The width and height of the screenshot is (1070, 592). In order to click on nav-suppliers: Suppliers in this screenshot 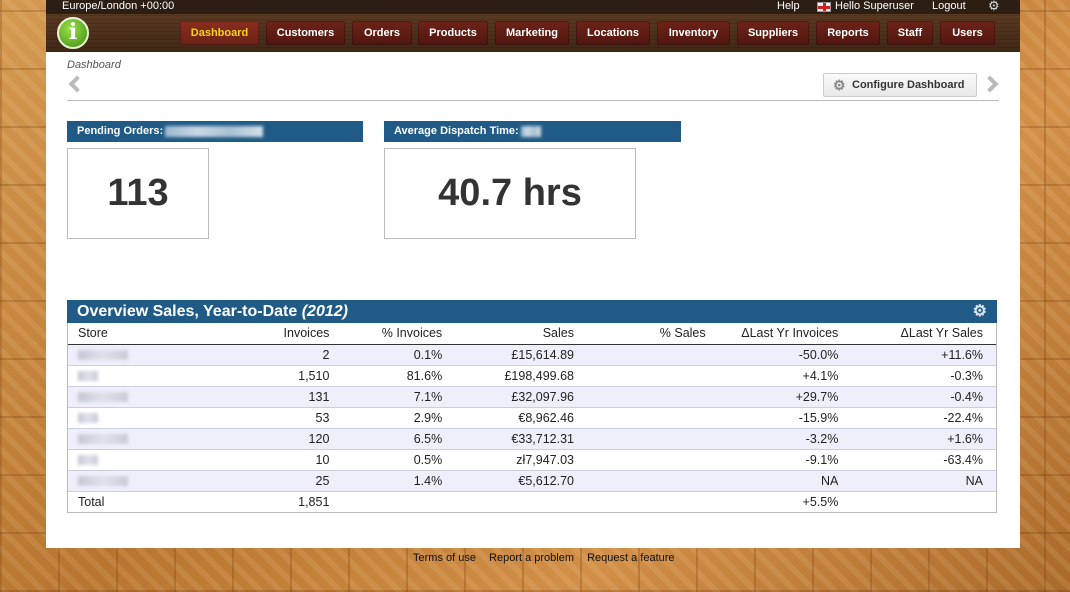, I will do `click(773, 33)`.